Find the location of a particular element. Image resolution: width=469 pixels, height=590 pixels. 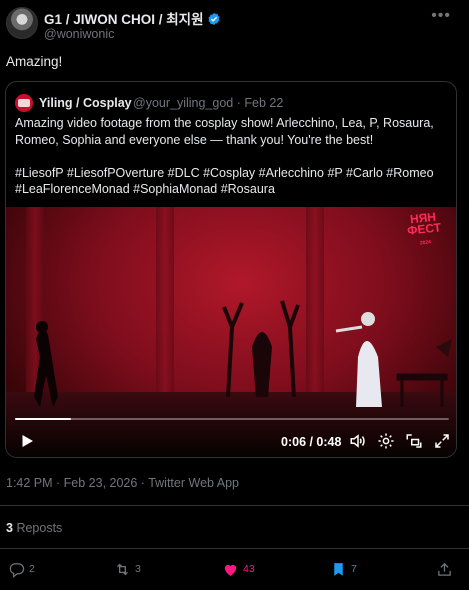

retweet-icon is located at coordinates (122, 569).